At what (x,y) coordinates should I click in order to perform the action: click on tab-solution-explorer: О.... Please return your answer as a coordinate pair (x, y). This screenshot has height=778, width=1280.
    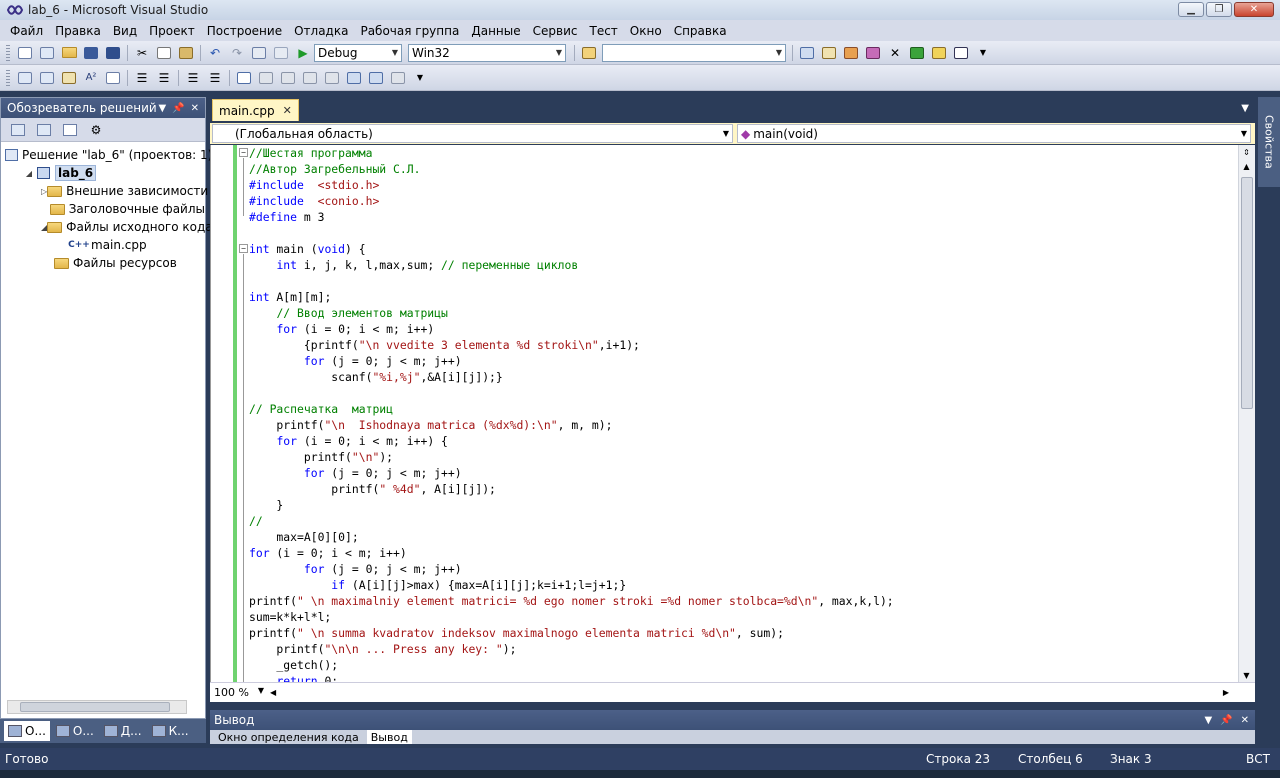
    Looking at the image, I should click on (27, 731).